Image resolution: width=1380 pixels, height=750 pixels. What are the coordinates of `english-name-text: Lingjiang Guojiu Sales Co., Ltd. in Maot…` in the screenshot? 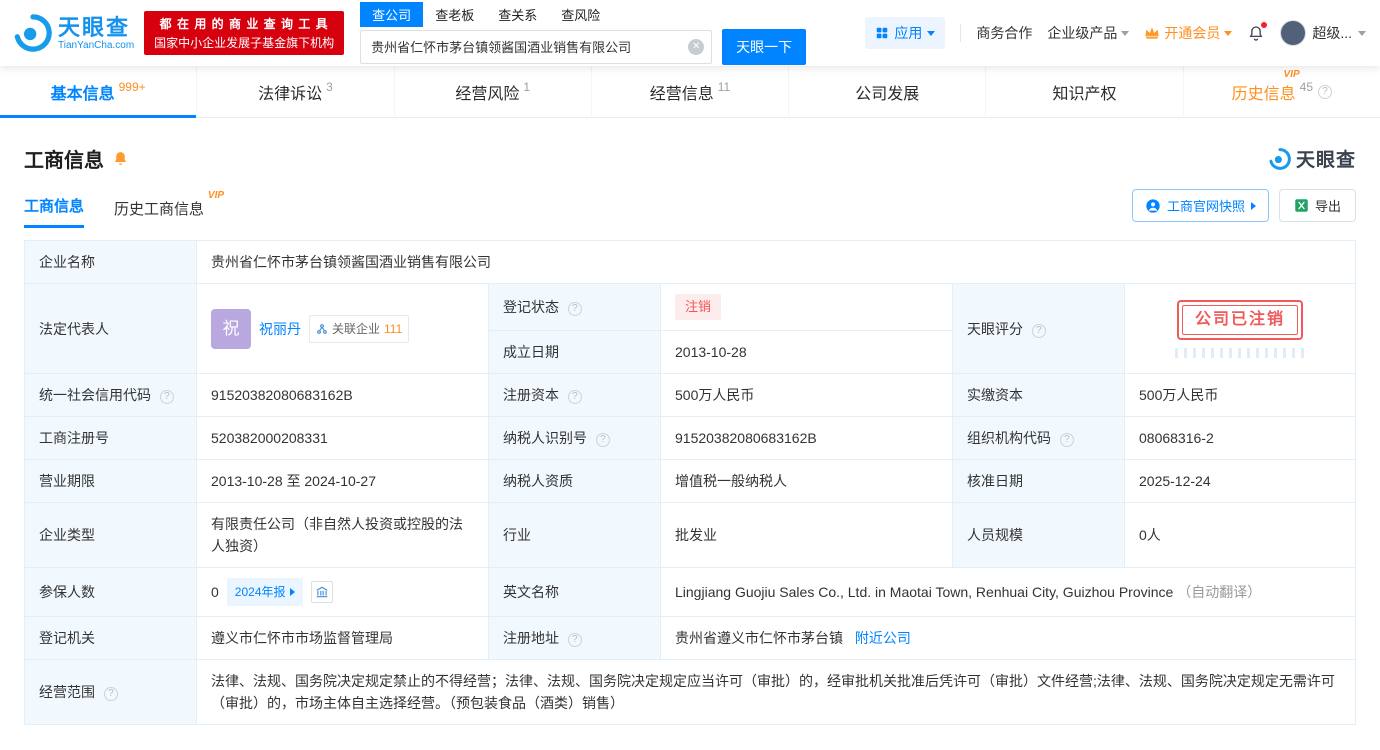 It's located at (924, 592).